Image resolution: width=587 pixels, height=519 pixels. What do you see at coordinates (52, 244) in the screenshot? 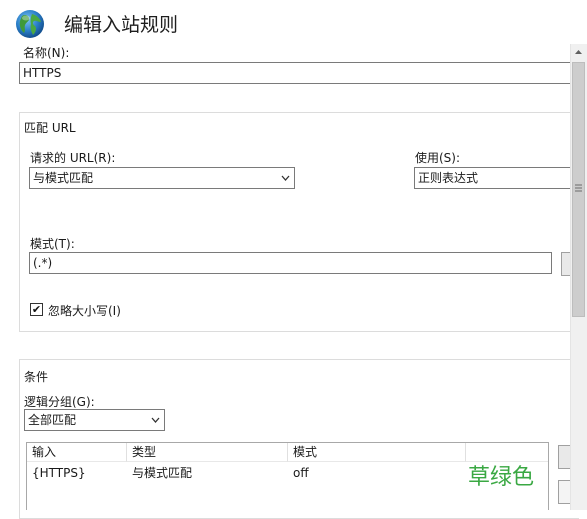
I see `pattern-label: 模式(T):` at bounding box center [52, 244].